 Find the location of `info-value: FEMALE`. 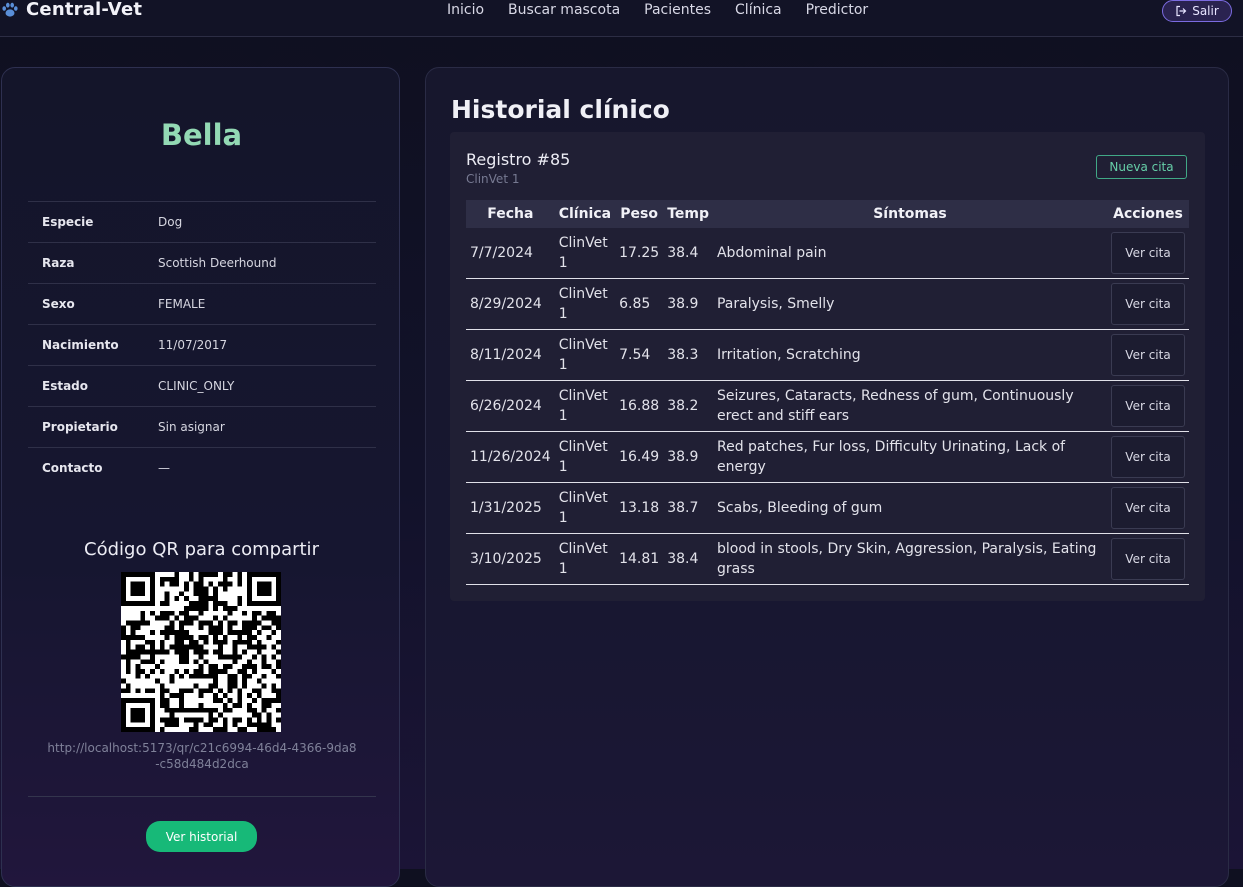

info-value: FEMALE is located at coordinates (182, 304).